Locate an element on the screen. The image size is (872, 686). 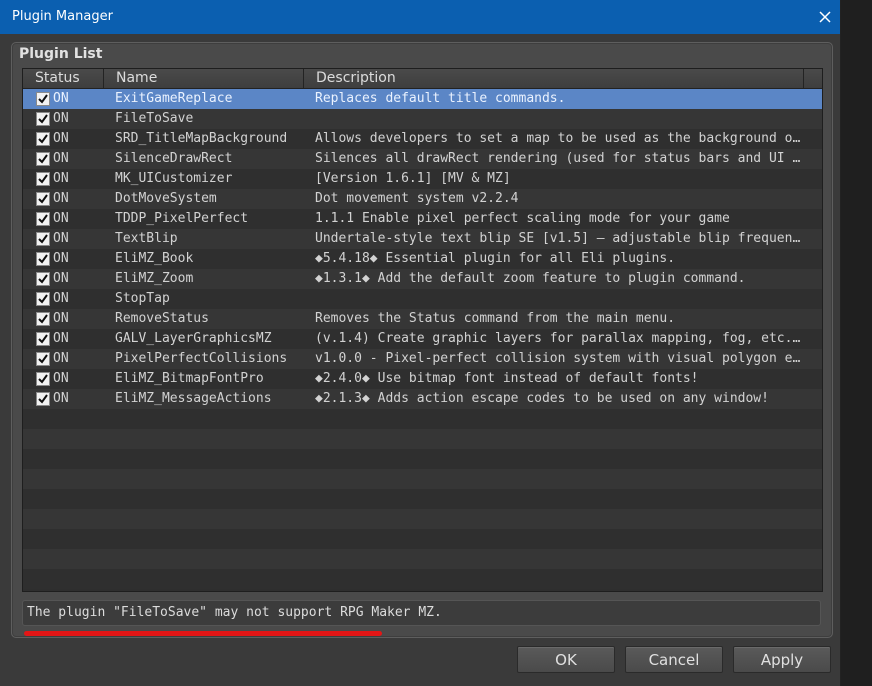
plugin-name: EliMZ_BitmapFontPro is located at coordinates (189, 378).